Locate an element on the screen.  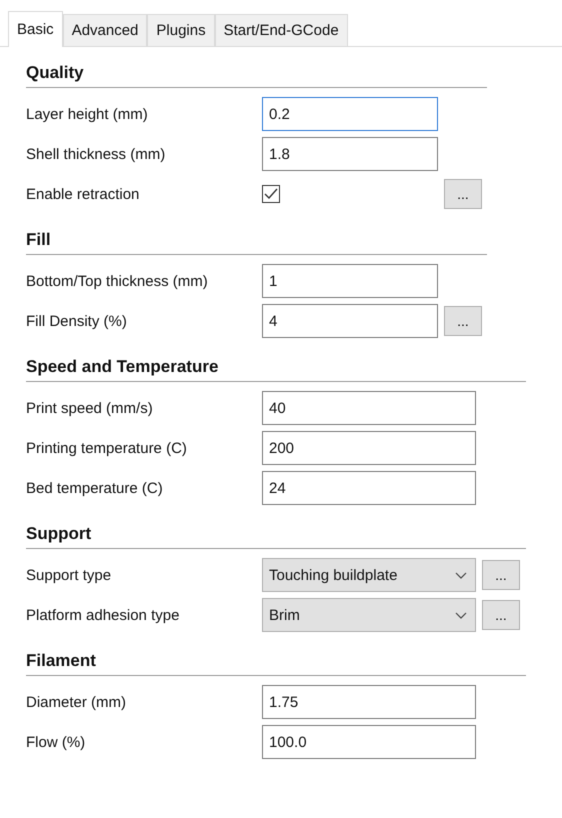
input-field: 4 is located at coordinates (350, 321).